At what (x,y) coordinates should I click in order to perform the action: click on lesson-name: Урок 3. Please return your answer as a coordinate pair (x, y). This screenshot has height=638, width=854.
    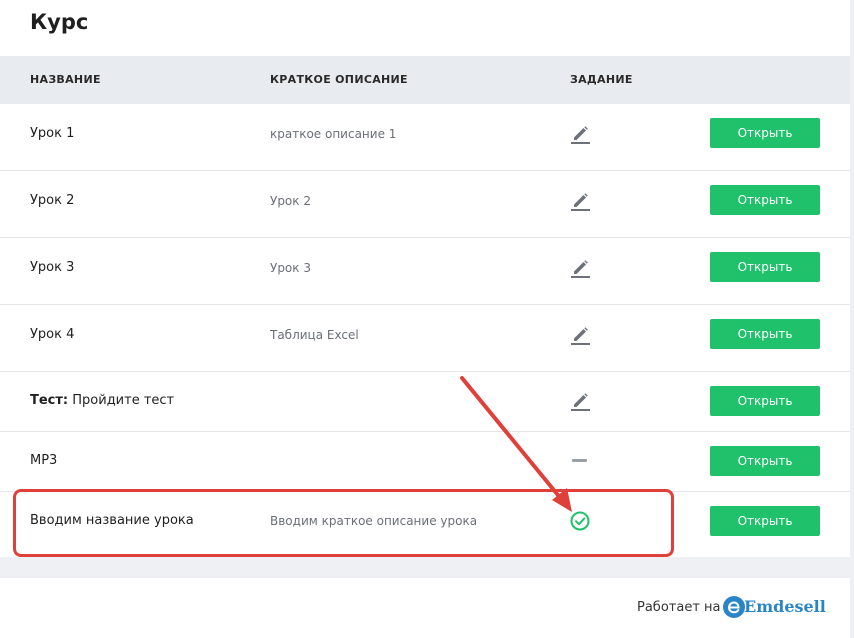
    Looking at the image, I should click on (52, 267).